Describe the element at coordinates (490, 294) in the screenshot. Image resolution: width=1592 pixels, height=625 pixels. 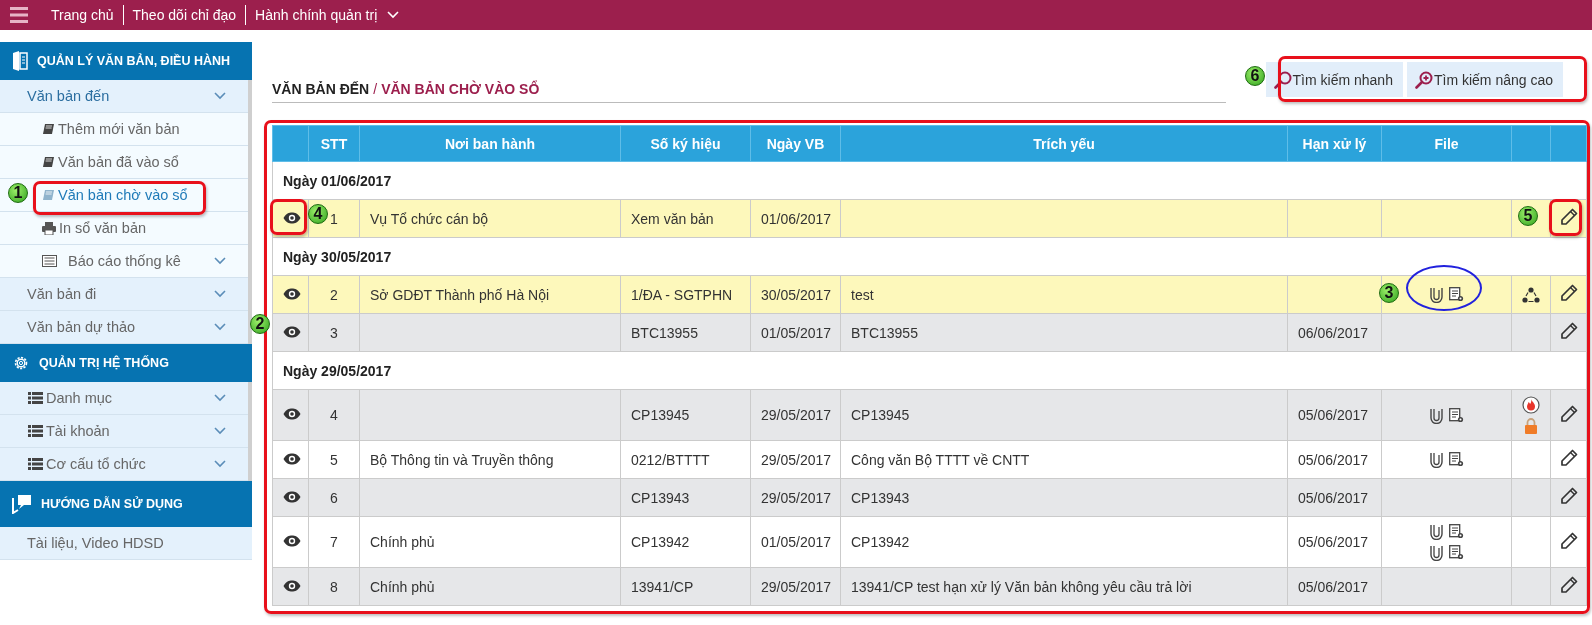
I see `table-cell: Sở GDĐT Thành phố Hà Nội` at that location.